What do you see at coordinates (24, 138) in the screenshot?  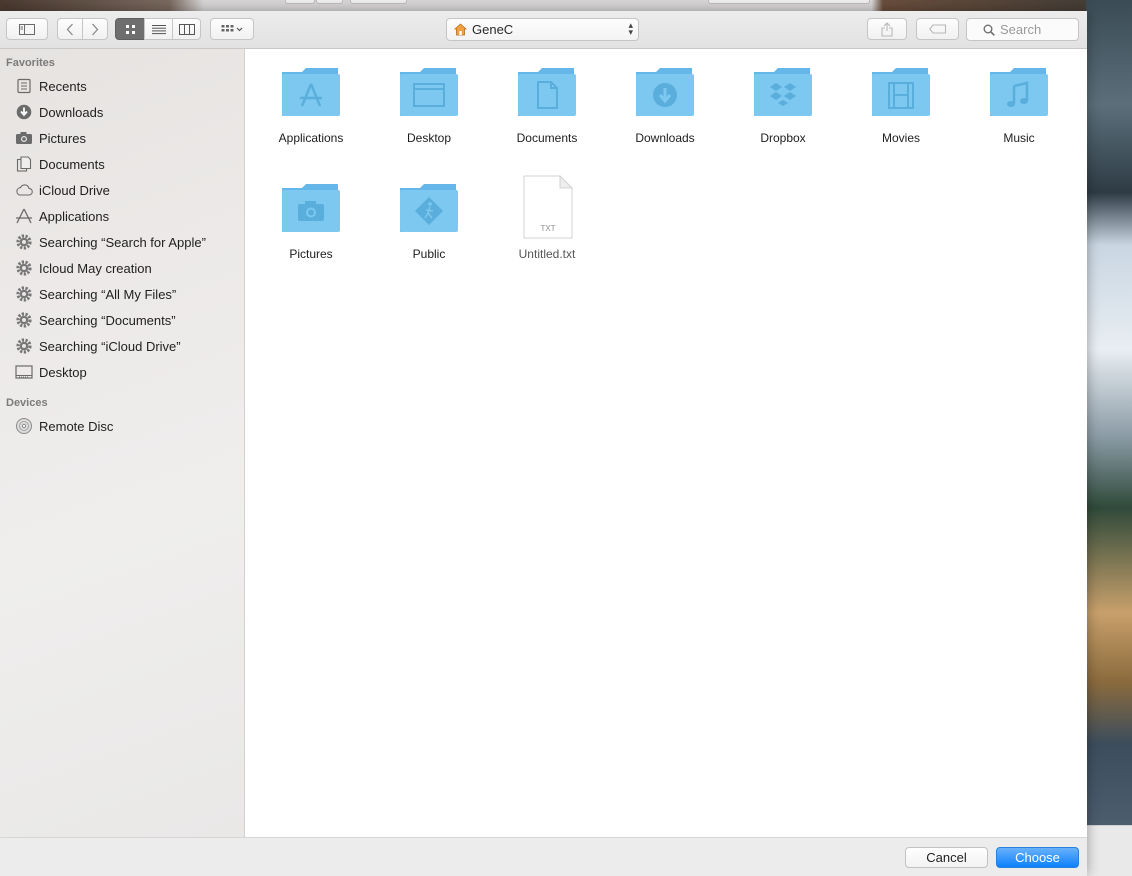 I see `camera-icon` at bounding box center [24, 138].